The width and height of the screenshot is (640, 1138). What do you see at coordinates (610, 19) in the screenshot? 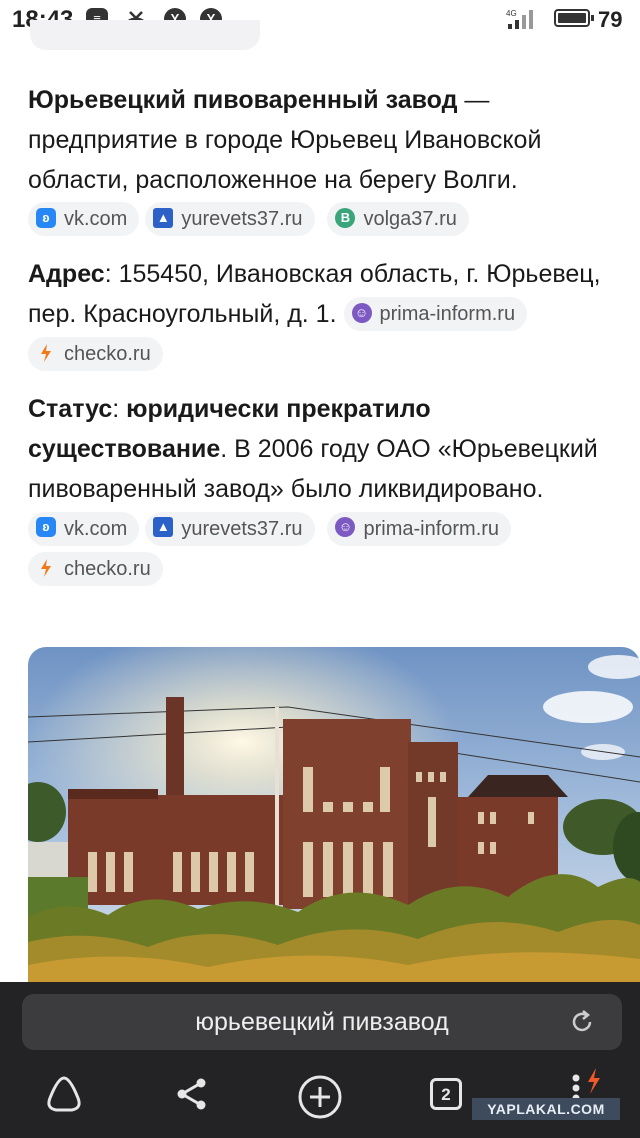
I see `battery-percent: 79` at bounding box center [610, 19].